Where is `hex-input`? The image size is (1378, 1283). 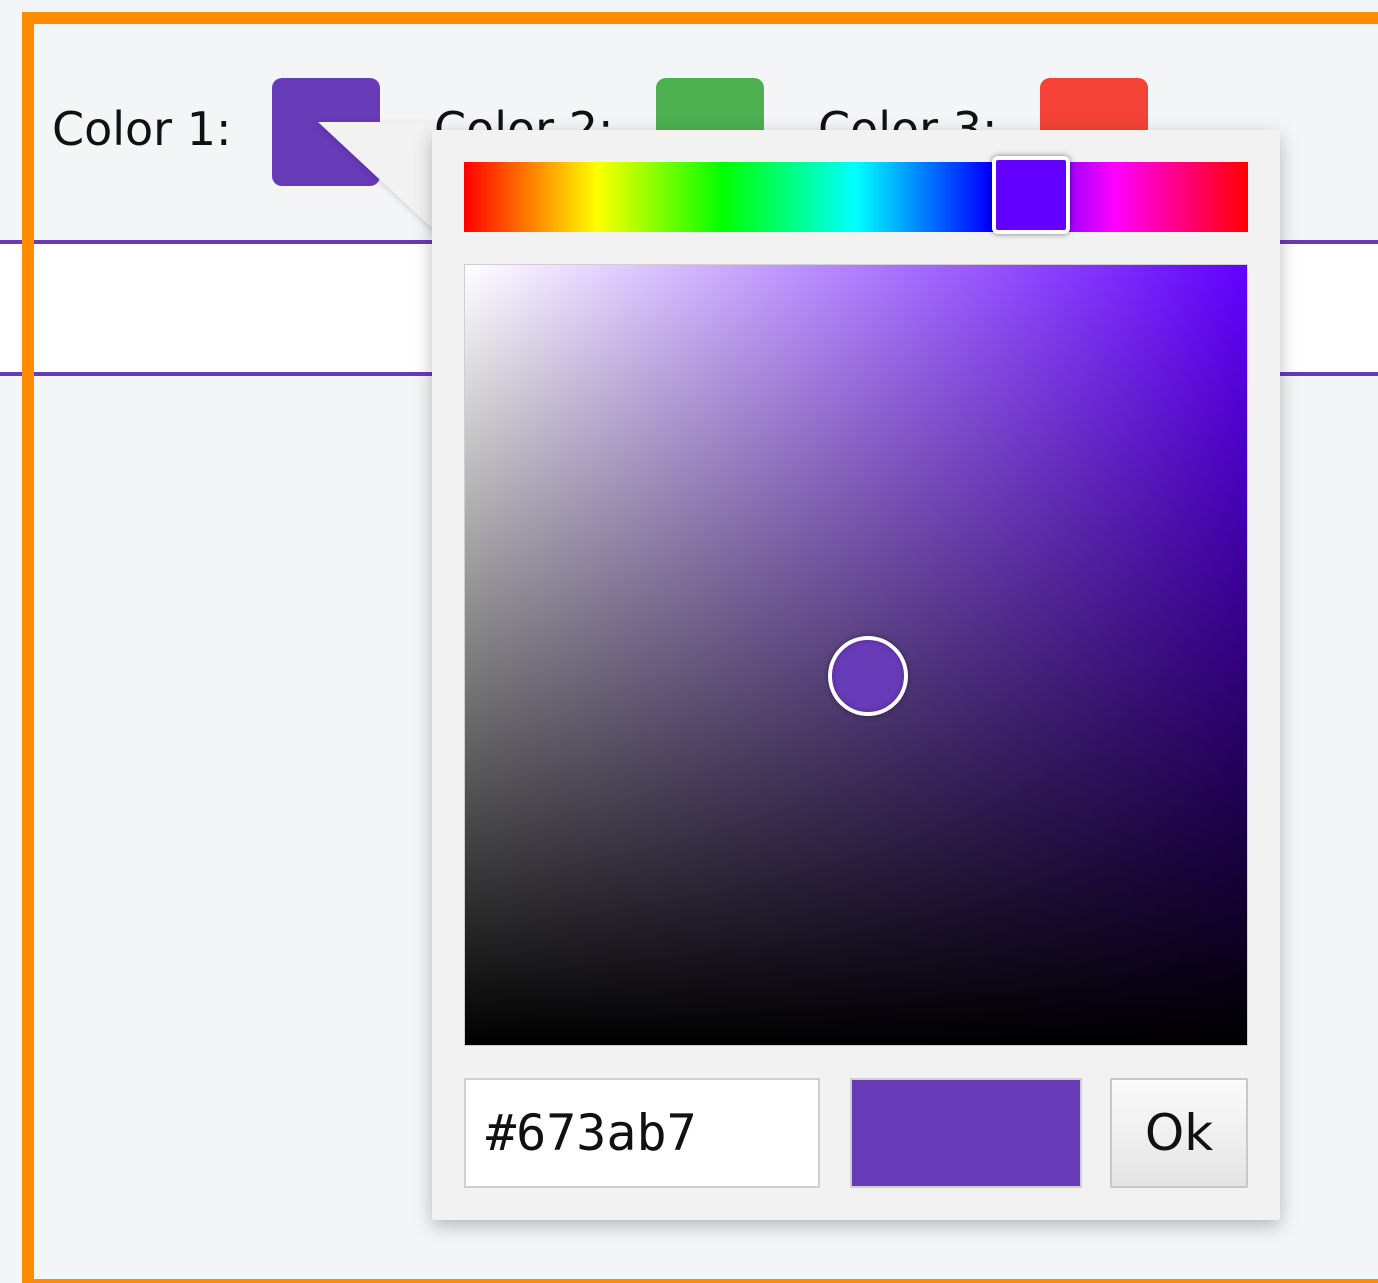
hex-input is located at coordinates (642, 1133).